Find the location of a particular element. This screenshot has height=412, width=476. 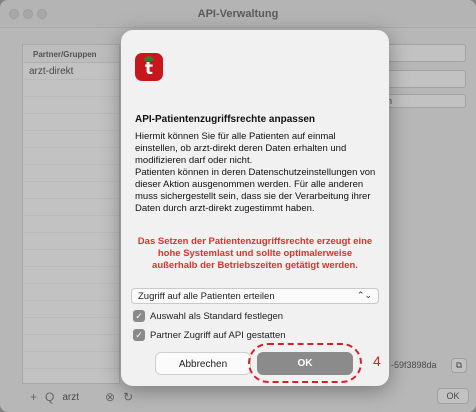

default-checkbox-row: ✓ Auswahl als Standard festlegen is located at coordinates (208, 316).